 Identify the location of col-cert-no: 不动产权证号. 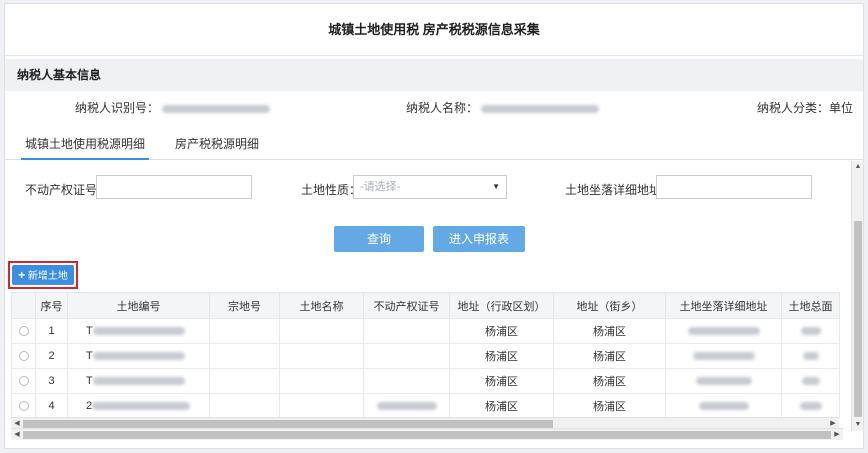
(406, 305).